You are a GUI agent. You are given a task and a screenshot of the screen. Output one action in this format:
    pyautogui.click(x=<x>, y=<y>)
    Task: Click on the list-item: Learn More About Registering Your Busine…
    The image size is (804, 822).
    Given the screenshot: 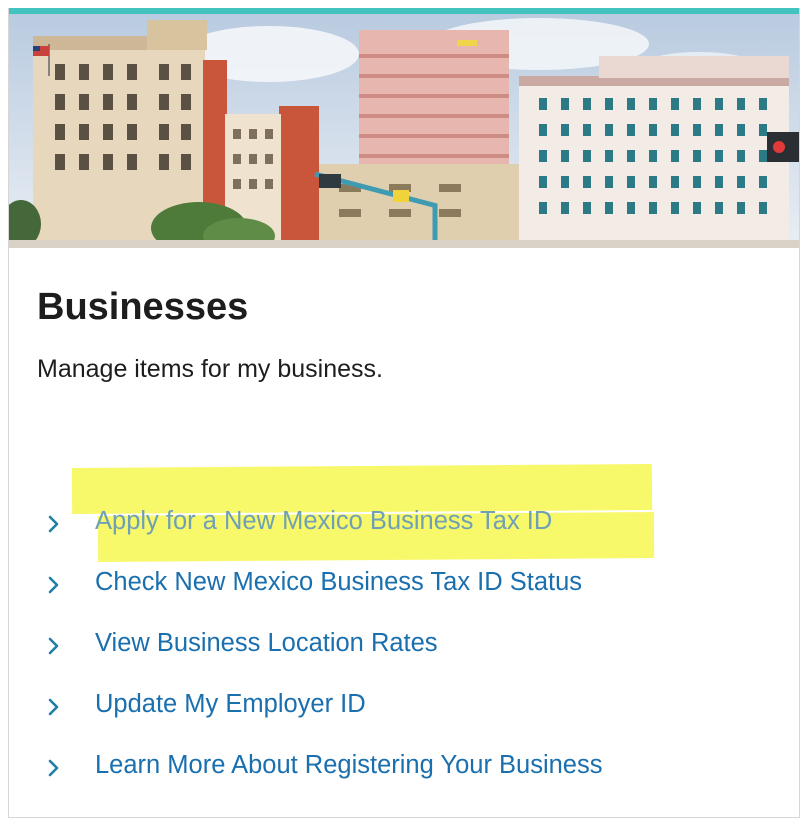 What is the action you would take?
    pyautogui.click(x=323, y=765)
    